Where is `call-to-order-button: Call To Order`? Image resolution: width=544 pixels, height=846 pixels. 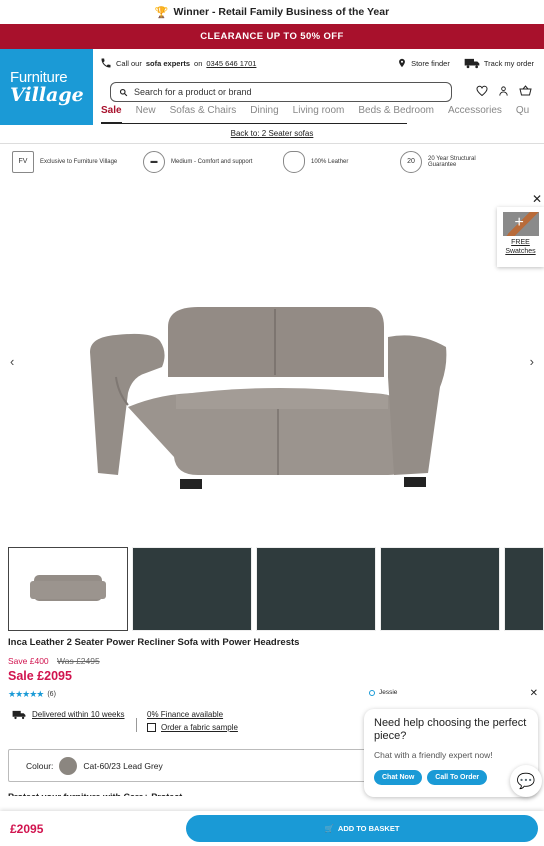
call-to-order-button: Call To Order is located at coordinates (457, 777).